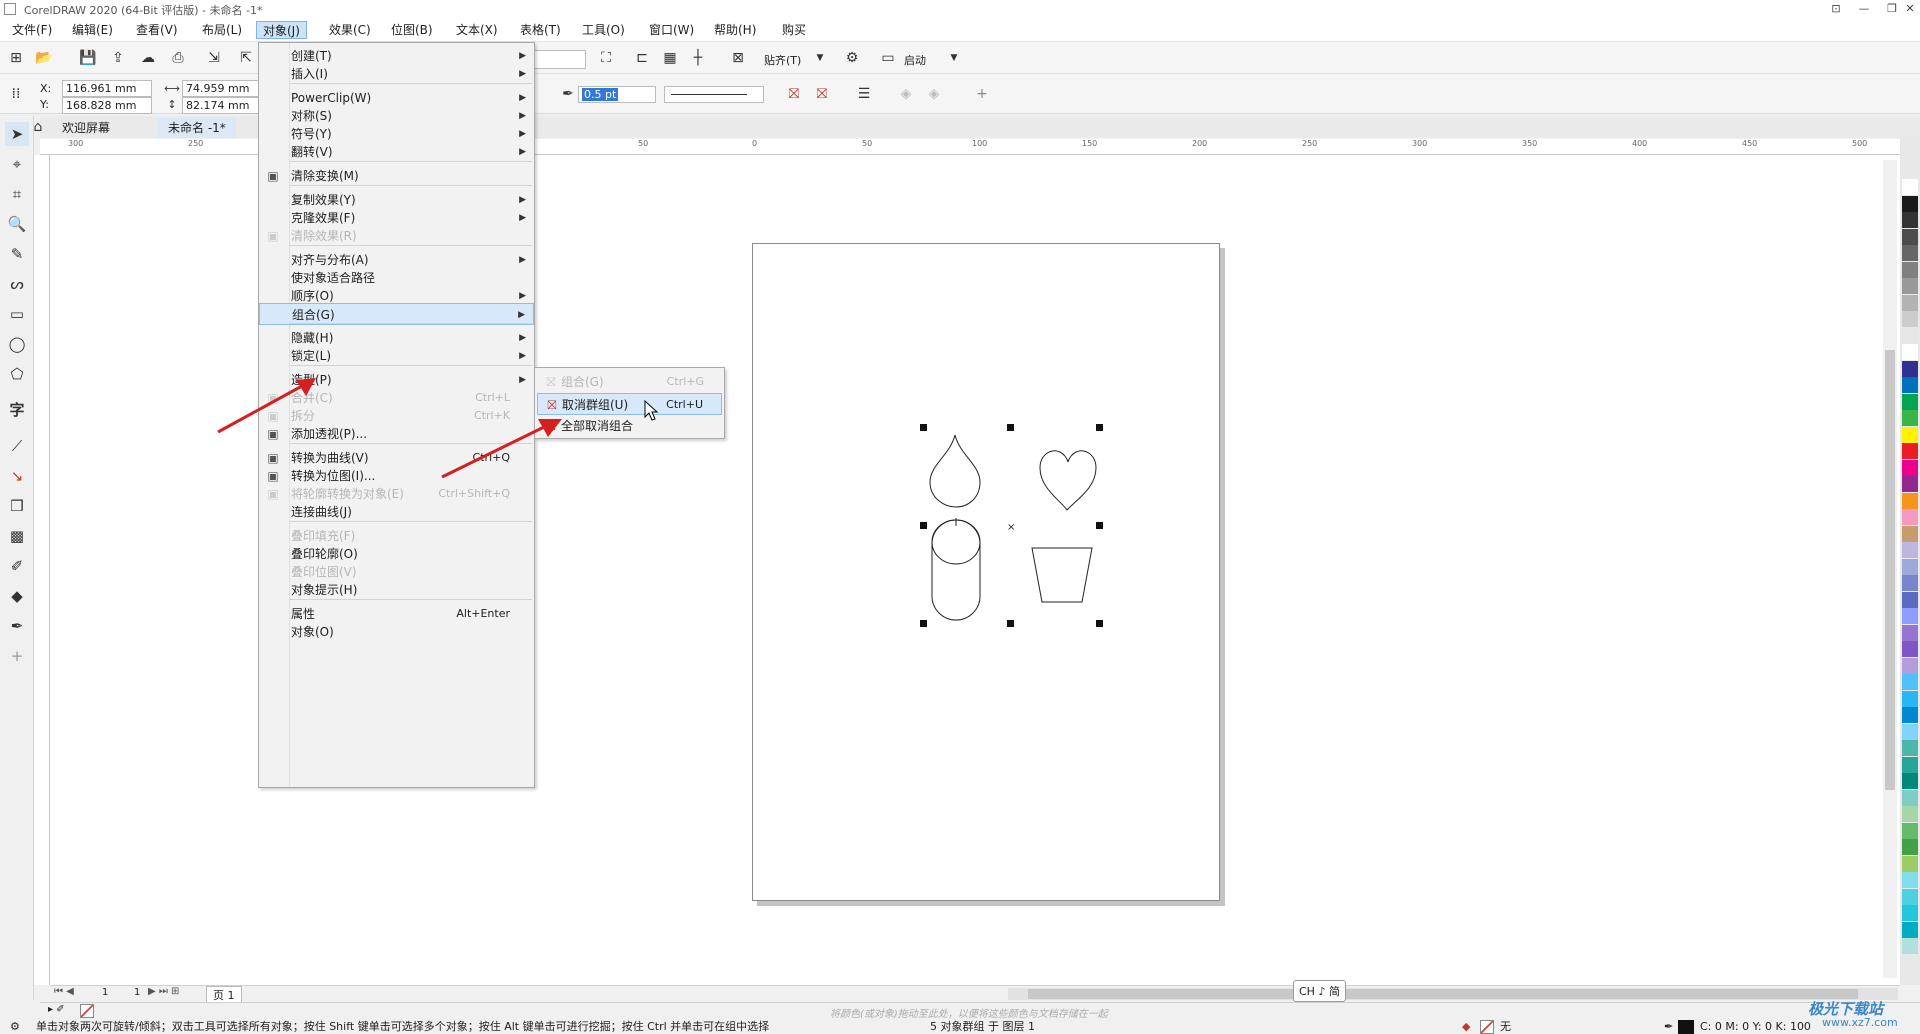  What do you see at coordinates (17, 314) in the screenshot?
I see `rectangle-tool-icon: ▭` at bounding box center [17, 314].